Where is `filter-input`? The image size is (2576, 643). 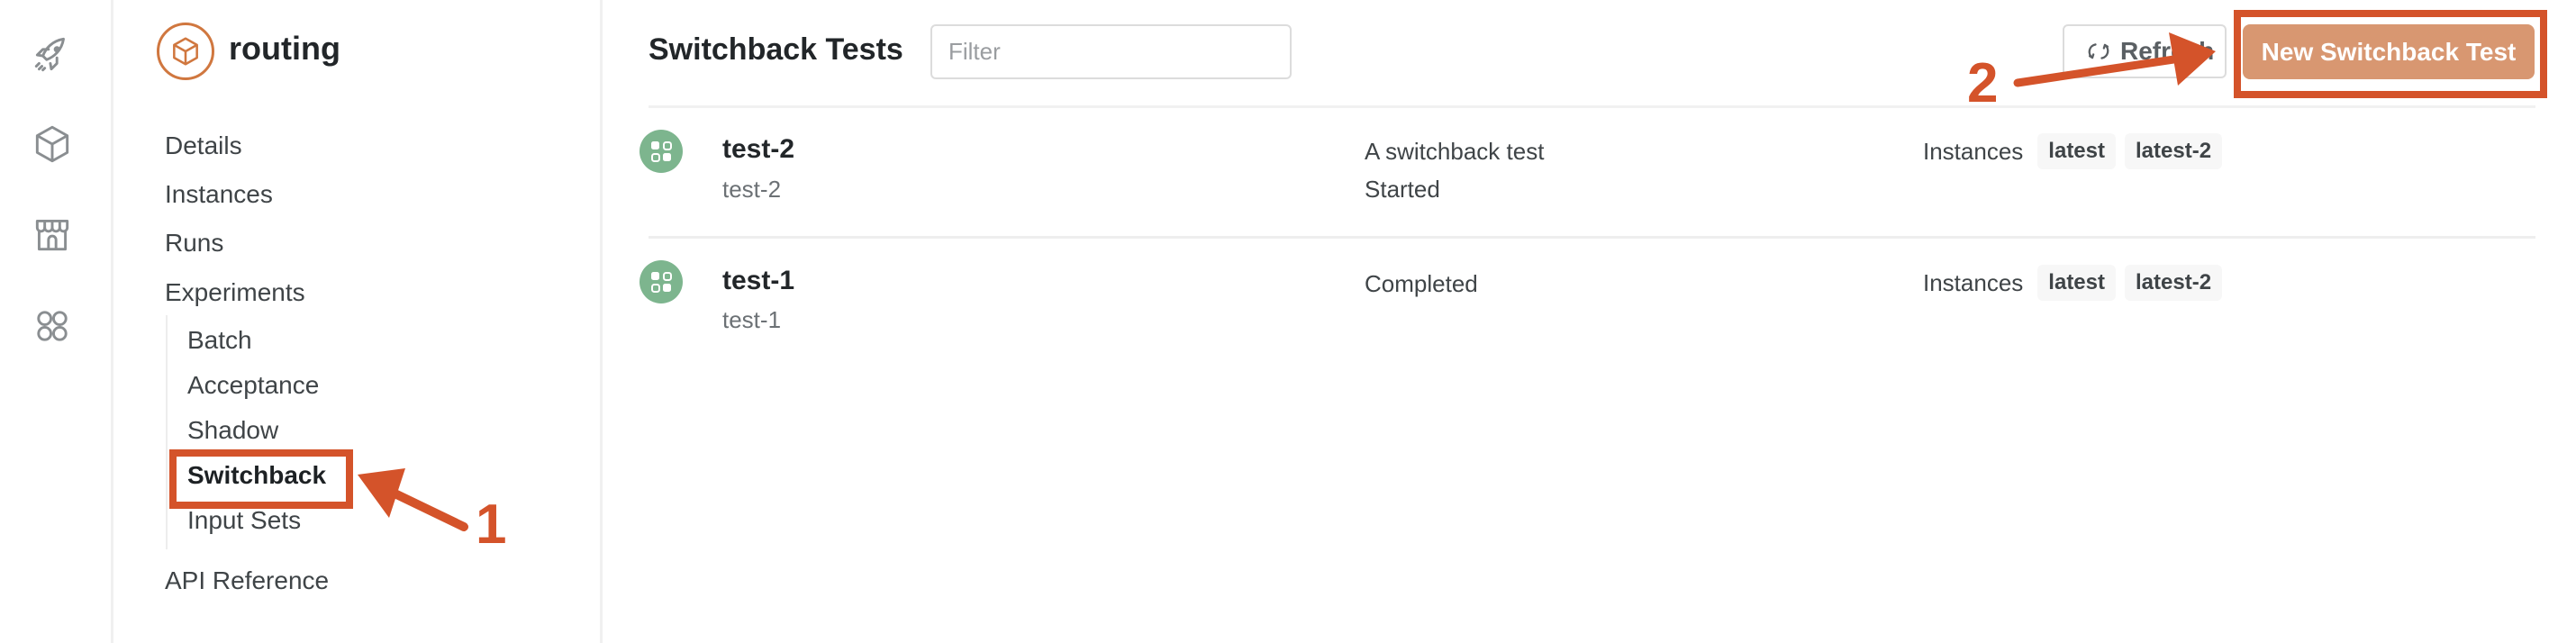
filter-input is located at coordinates (1111, 51).